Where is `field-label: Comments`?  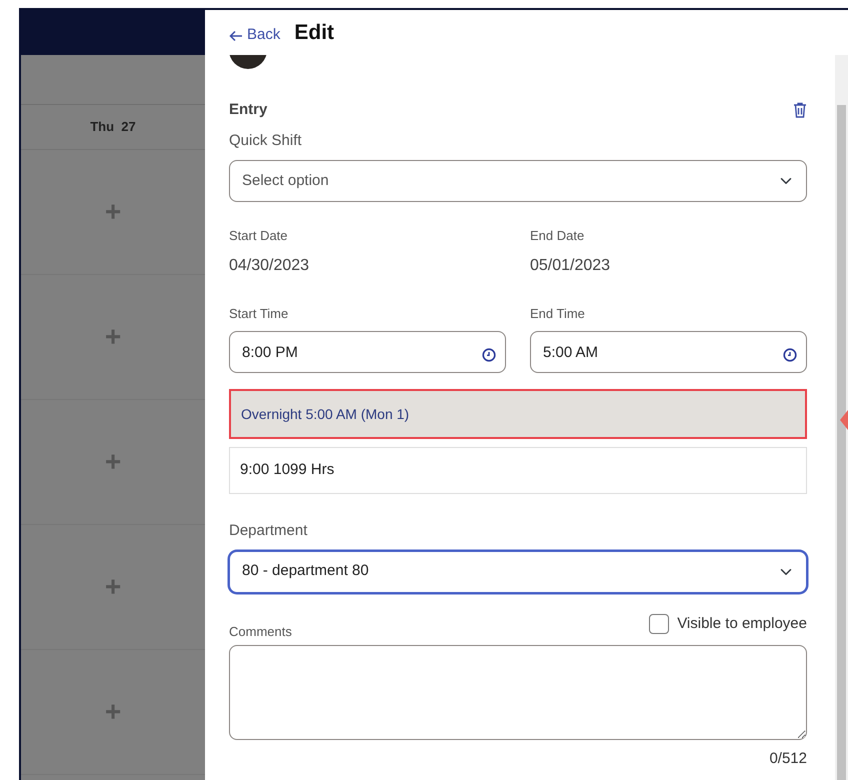 field-label: Comments is located at coordinates (260, 631).